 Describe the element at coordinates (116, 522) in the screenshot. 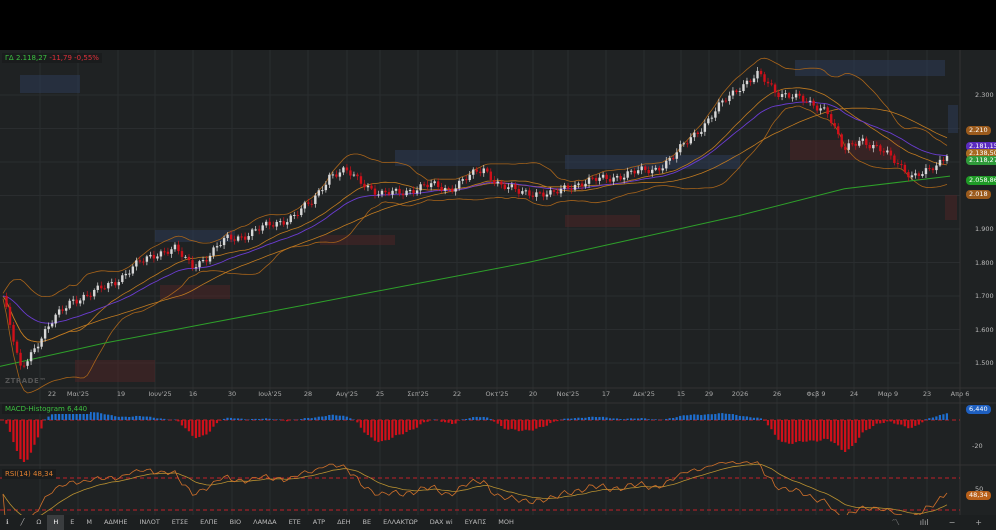

I see `toolbar-item-4: ΑΔΜΗΕ` at that location.